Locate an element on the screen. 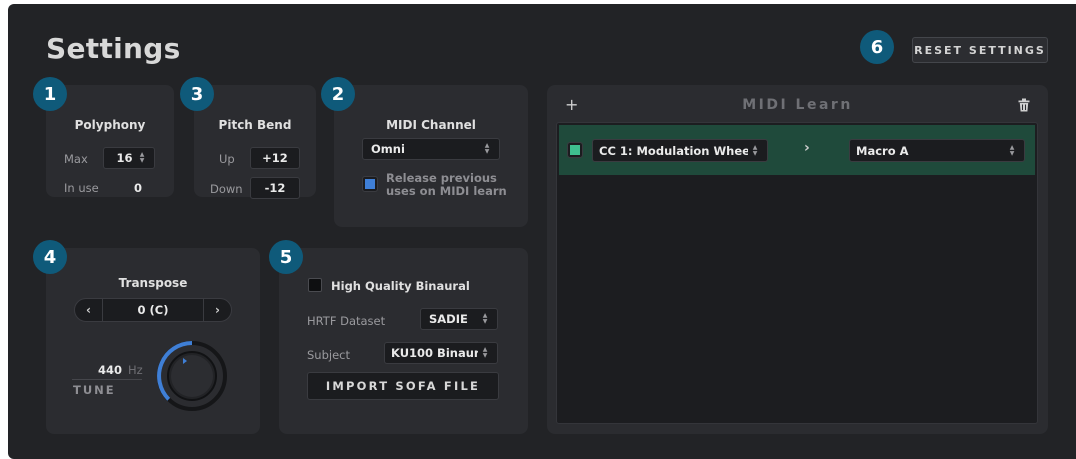 Image resolution: width=1076 pixels, height=459 pixels. pitch-bend-down-label: Down is located at coordinates (226, 189).